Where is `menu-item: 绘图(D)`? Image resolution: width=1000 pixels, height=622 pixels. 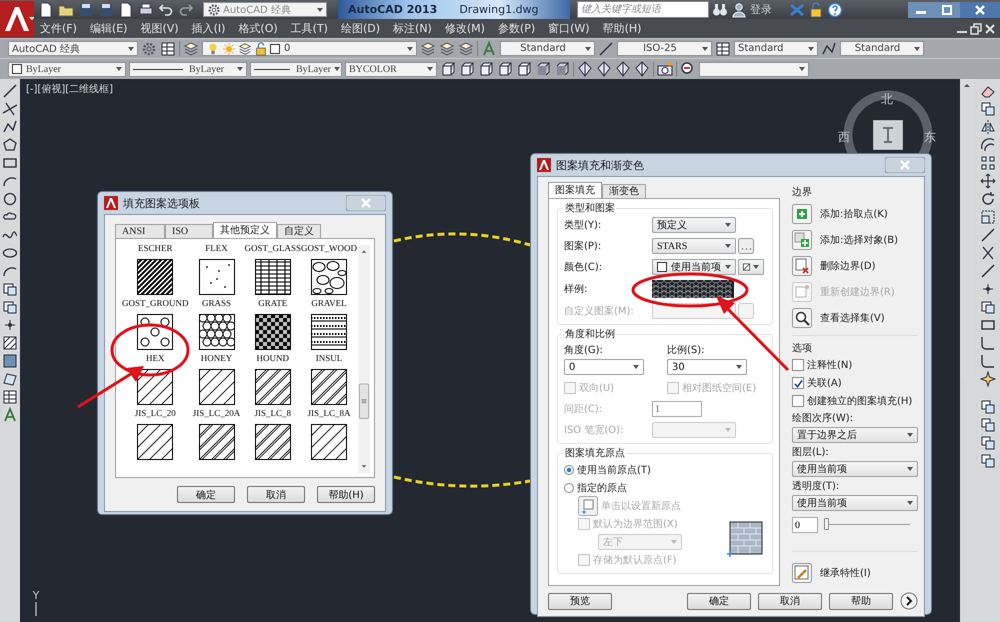 menu-item: 绘图(D) is located at coordinates (360, 28).